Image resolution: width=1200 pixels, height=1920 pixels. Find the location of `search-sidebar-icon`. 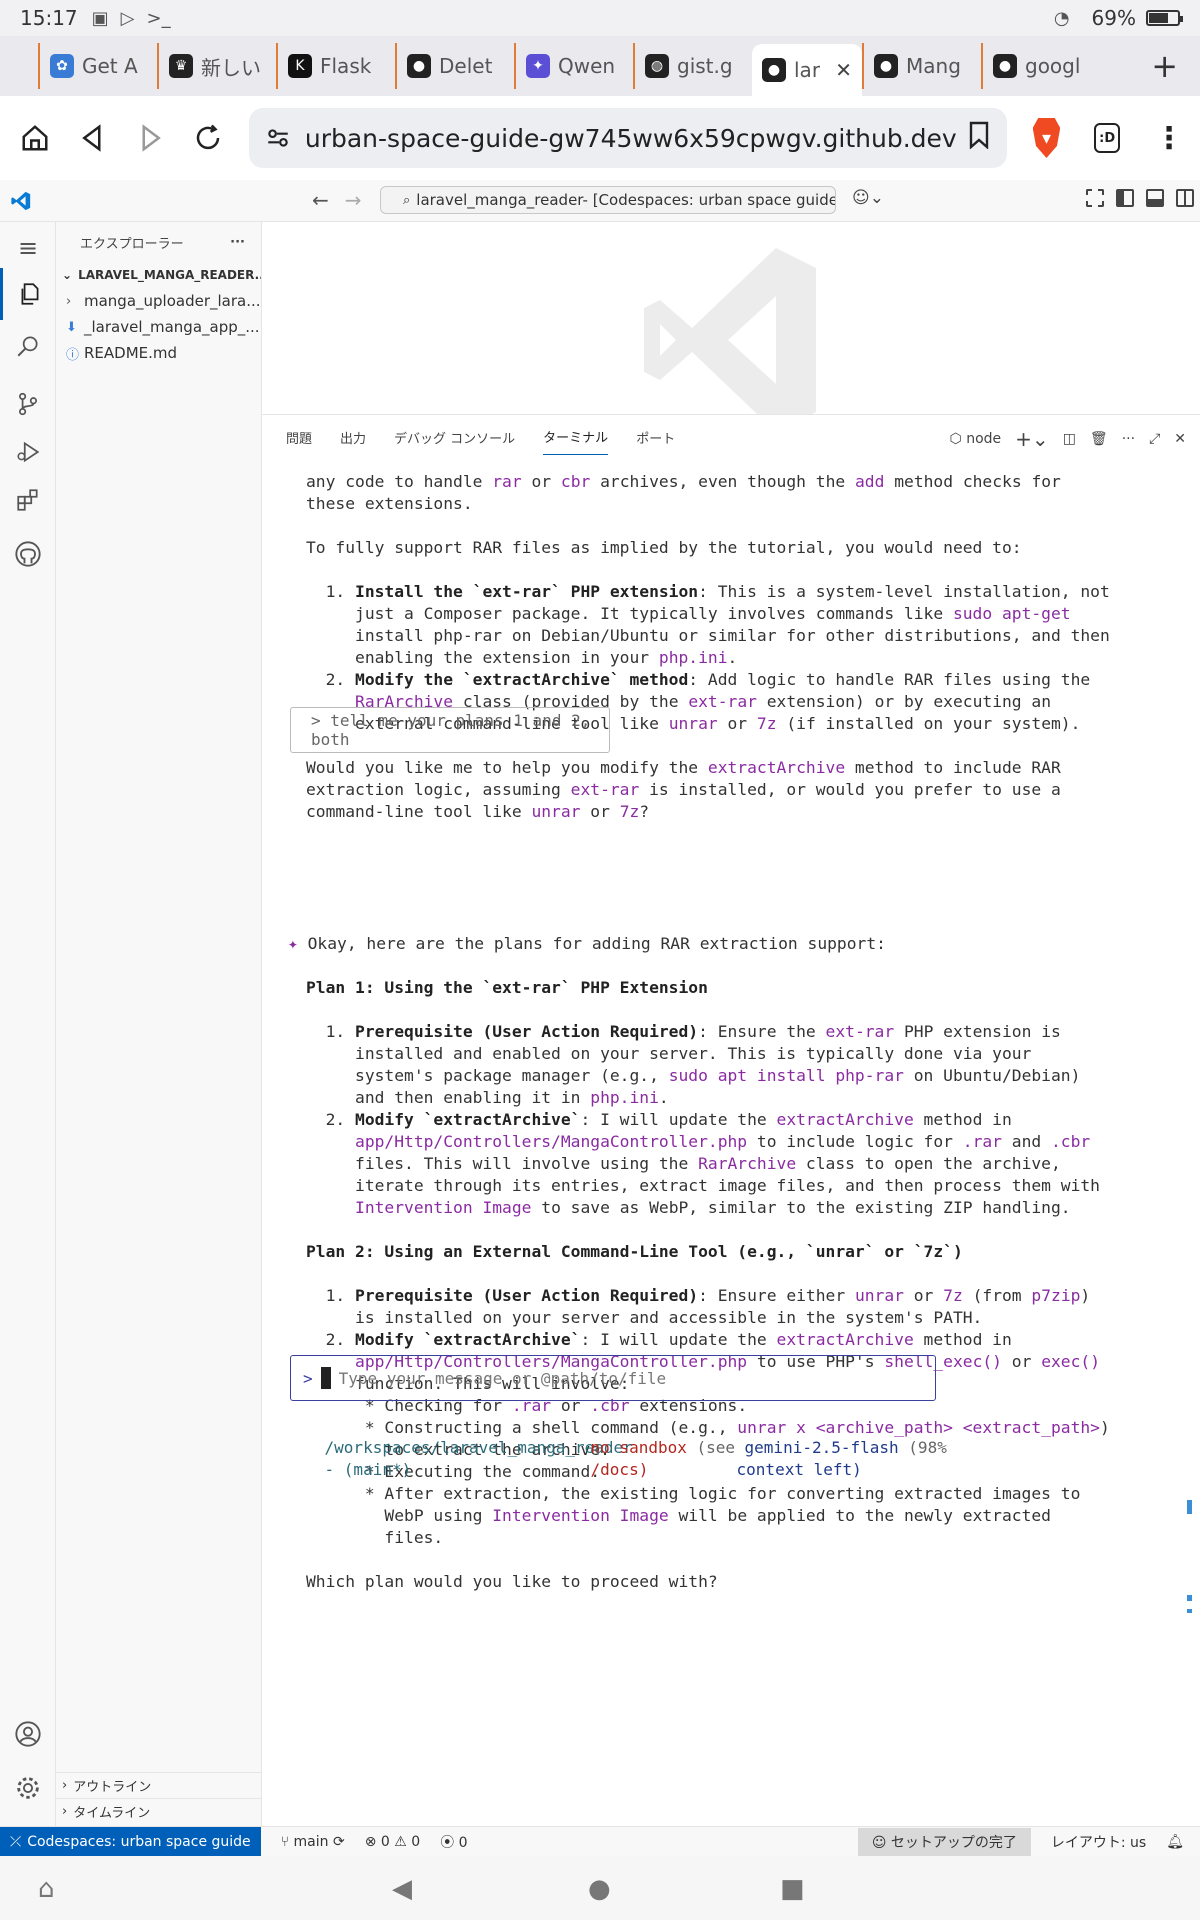

search-sidebar-icon is located at coordinates (28, 346).